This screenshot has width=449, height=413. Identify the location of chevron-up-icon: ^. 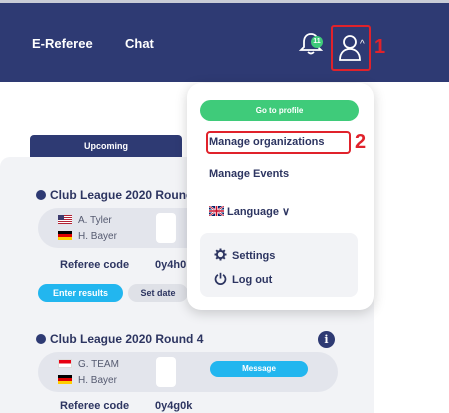
(362, 44).